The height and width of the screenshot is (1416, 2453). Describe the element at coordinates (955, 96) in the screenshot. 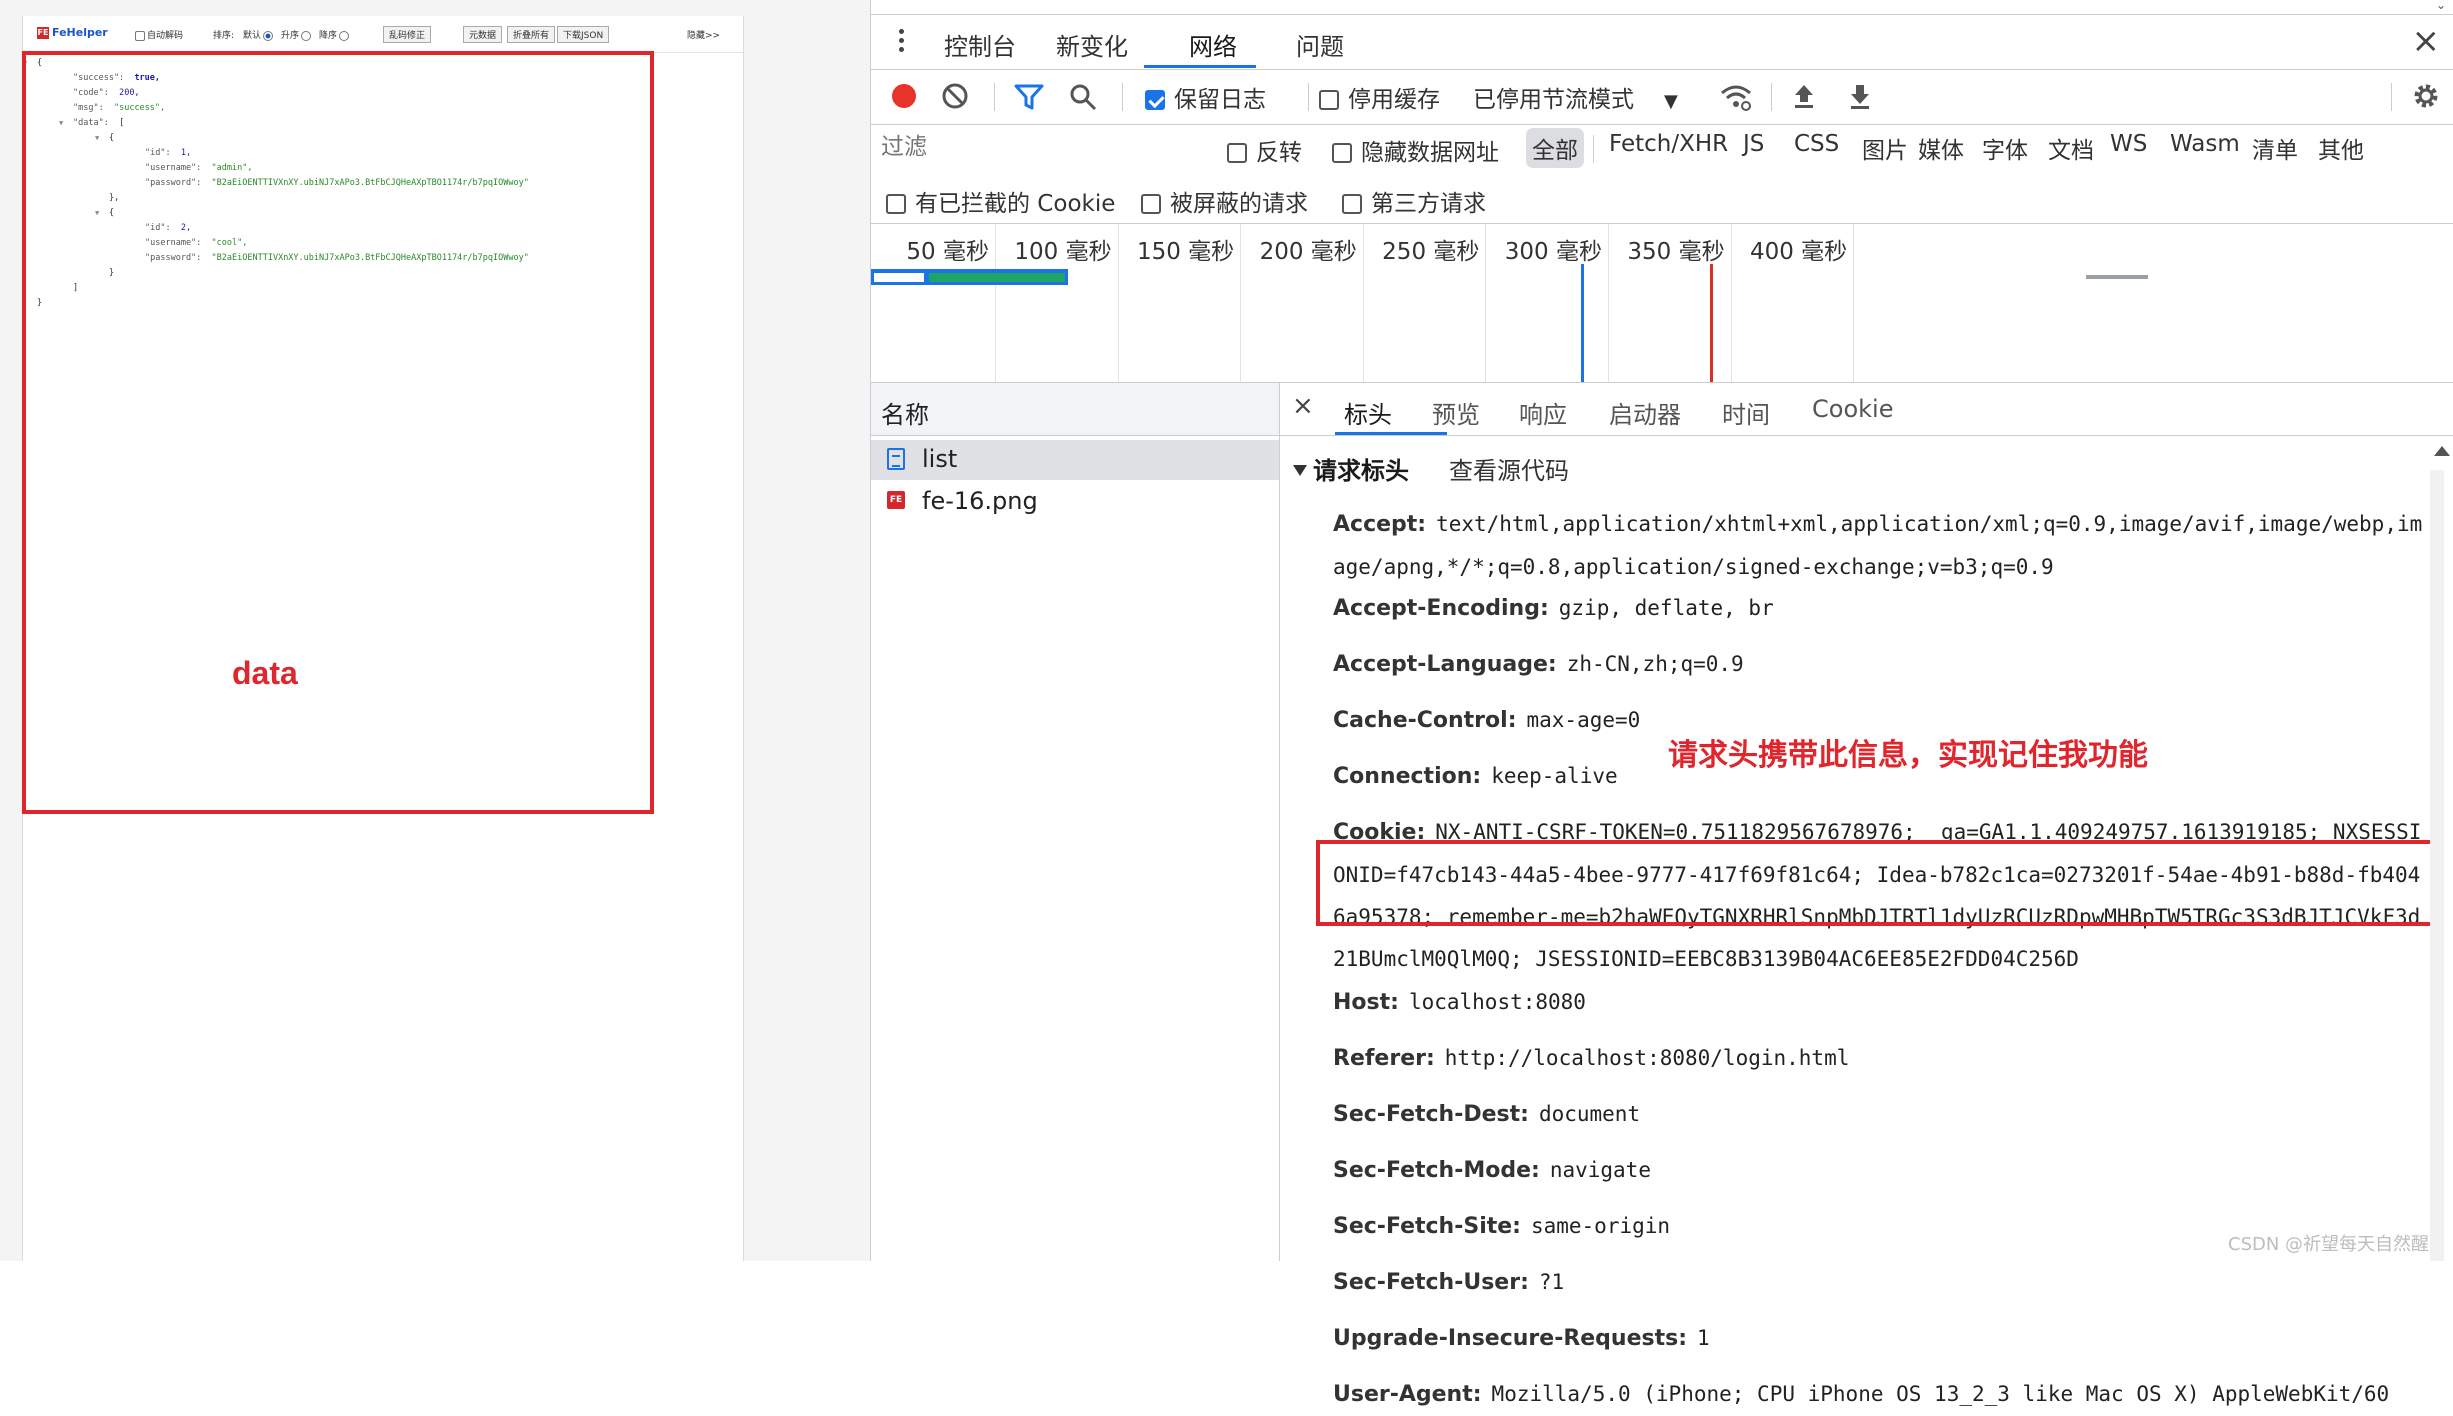

I see `clear-icon` at that location.